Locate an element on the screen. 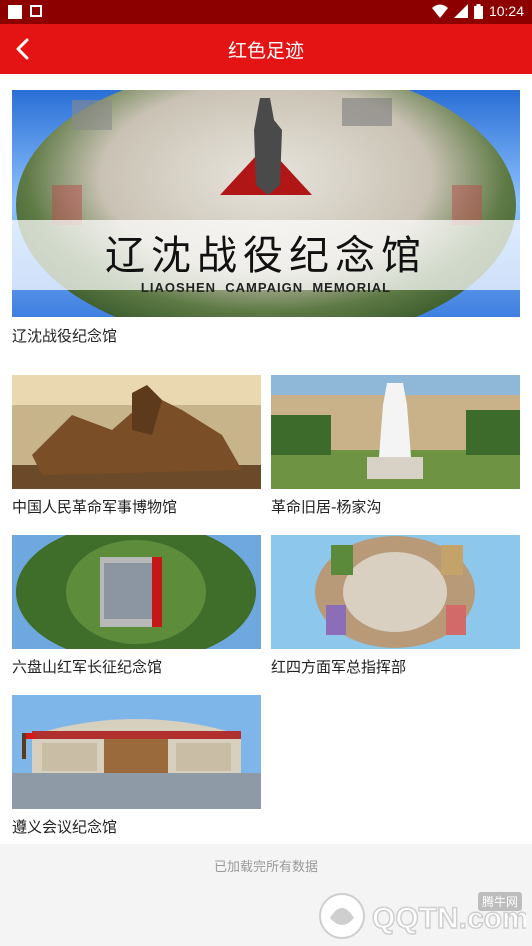 This screenshot has height=946, width=532. memorial-caption: 革命旧居-杨家沟 is located at coordinates (326, 507).